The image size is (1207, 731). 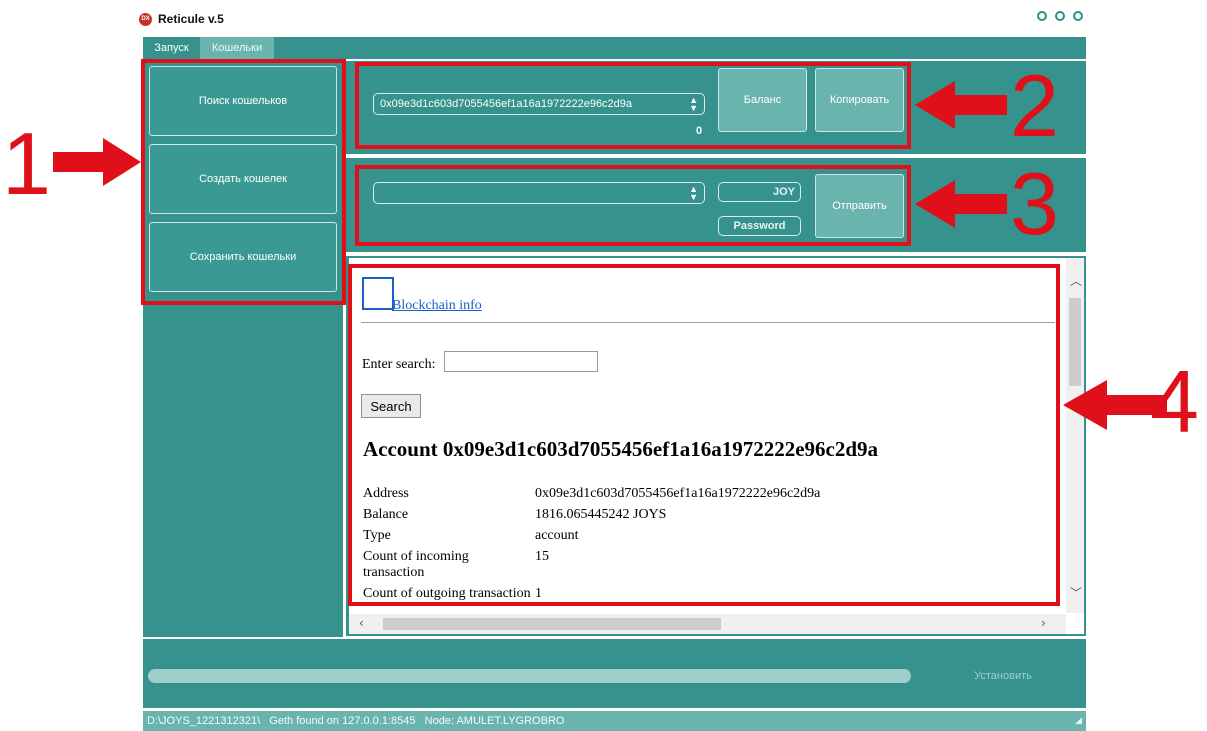 I want to click on app-title: Reticule v.5, so click(x=191, y=19).